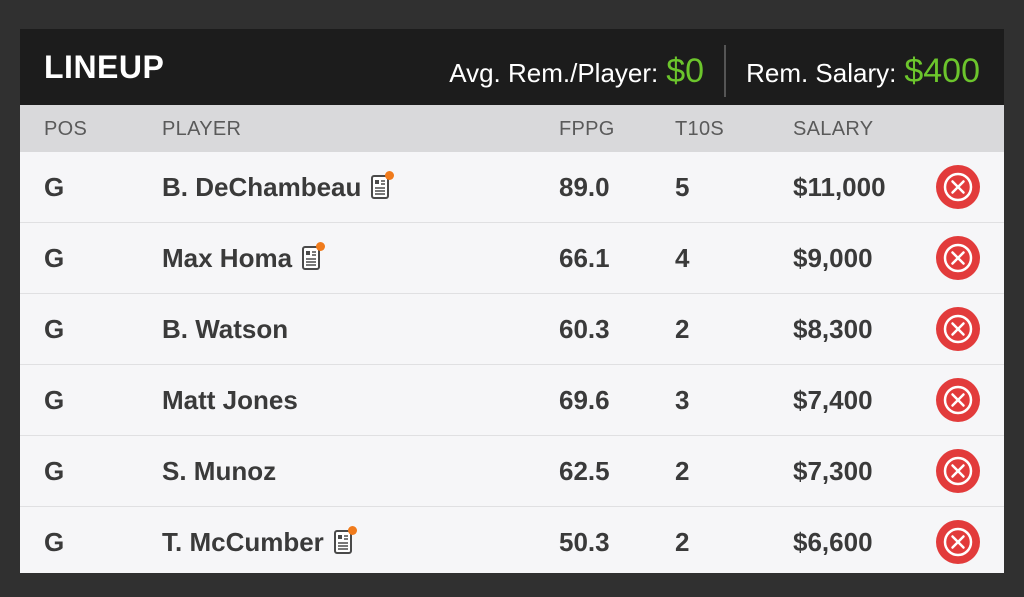  I want to click on remaining-salary-label: Rem. Salary:, so click(821, 72).